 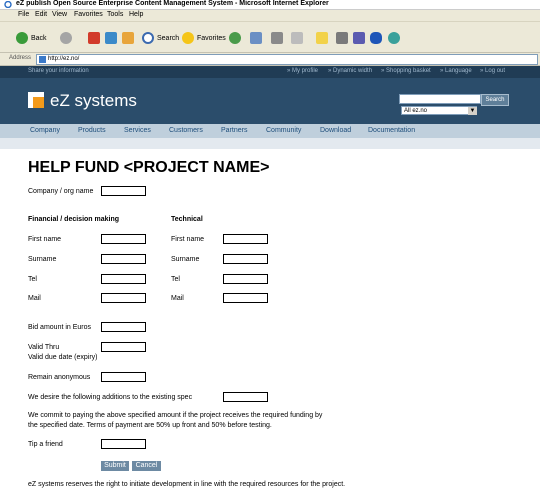 What do you see at coordinates (60, 327) in the screenshot?
I see `bid-amount-label: Bid amount in Euros` at bounding box center [60, 327].